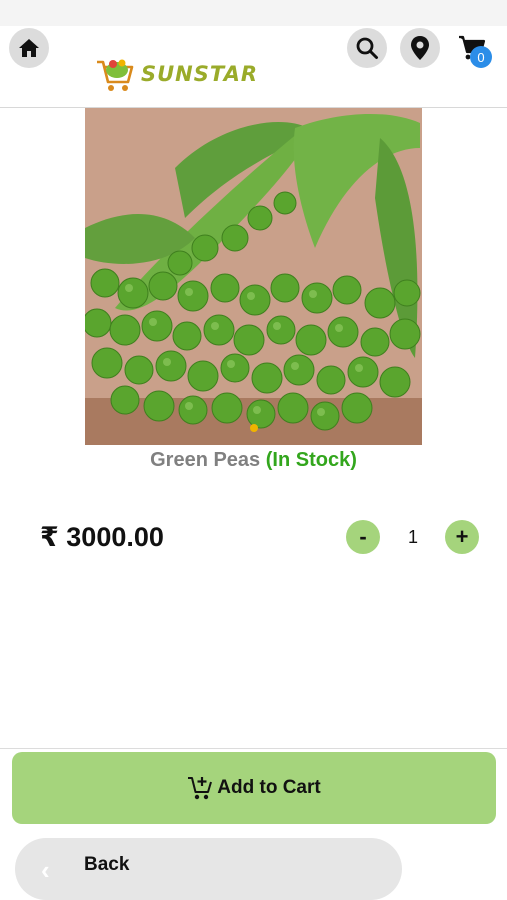  I want to click on product-title: Green Peas (In Stock), so click(253, 460).